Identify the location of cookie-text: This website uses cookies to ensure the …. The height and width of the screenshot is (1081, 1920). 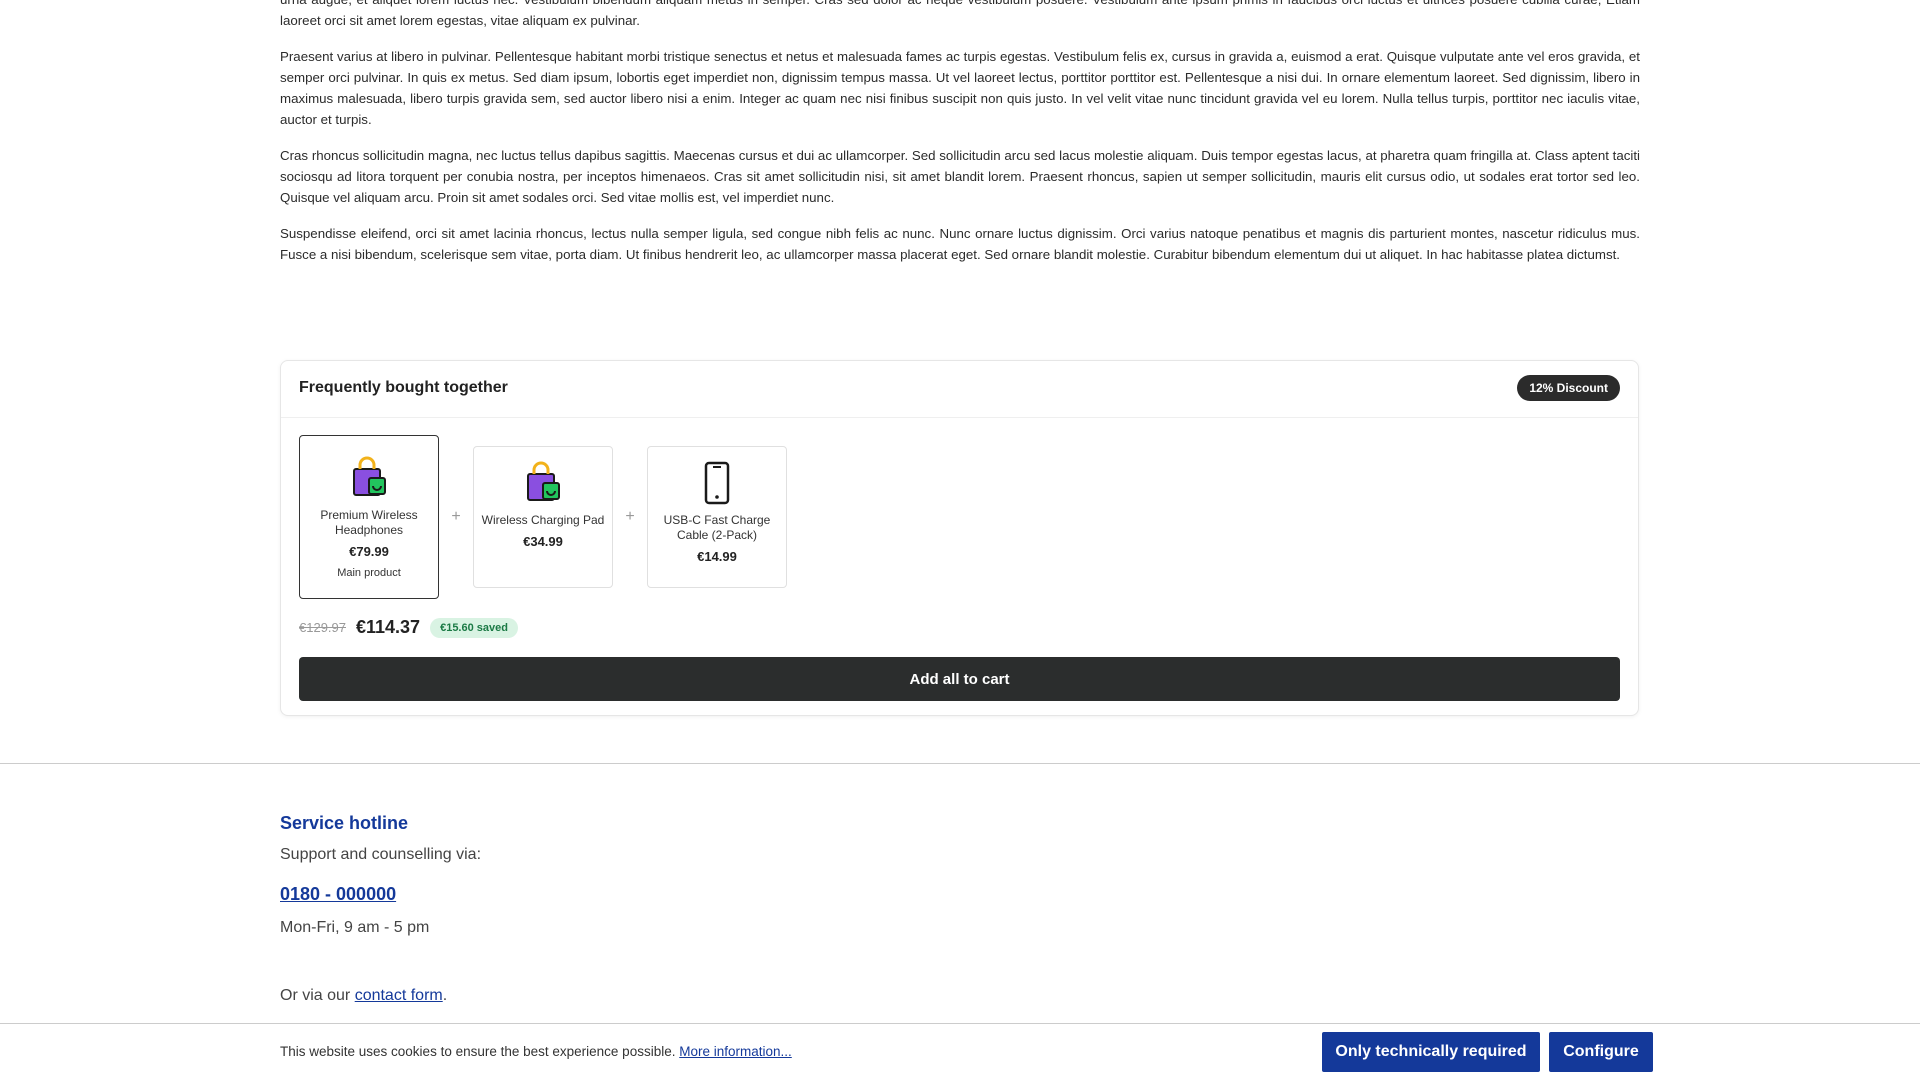
(480, 1051).